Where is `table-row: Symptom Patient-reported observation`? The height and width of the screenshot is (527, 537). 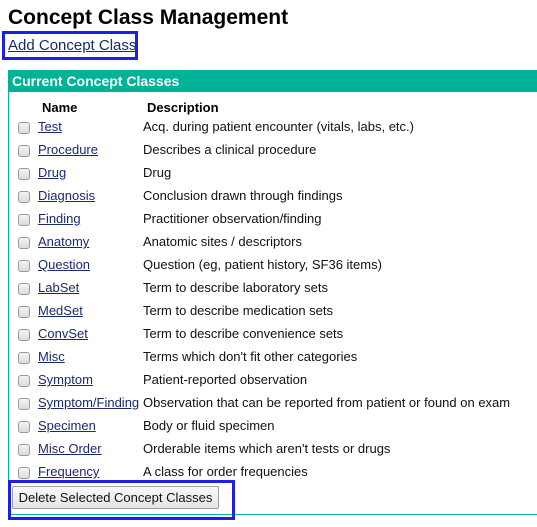 table-row: Symptom Patient-reported observation is located at coordinates (268, 381).